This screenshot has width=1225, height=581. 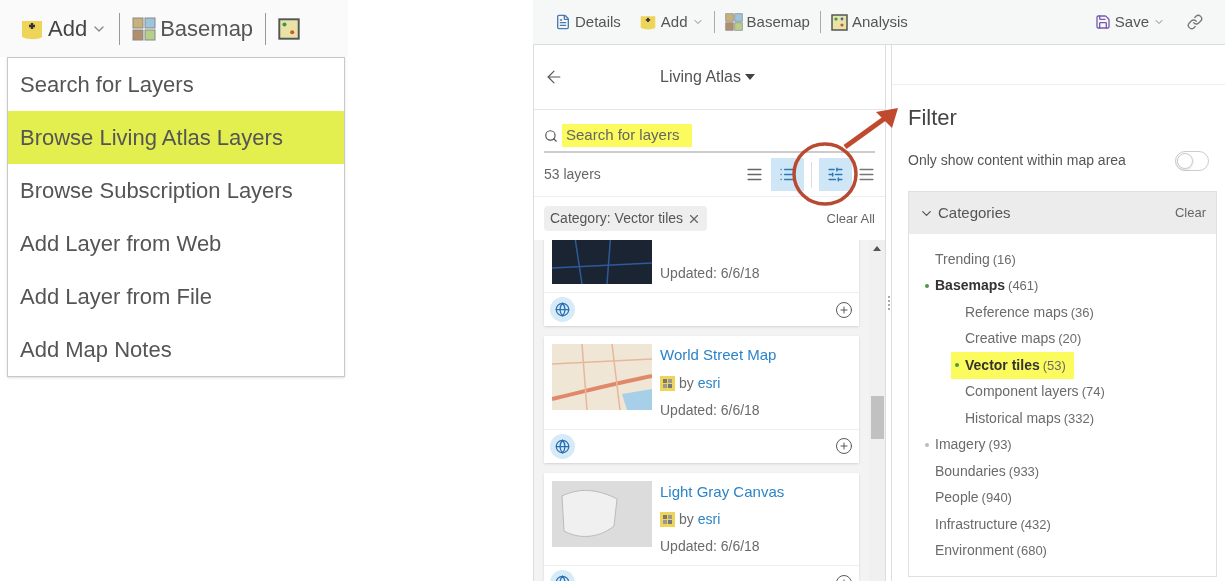 What do you see at coordinates (988, 550) in the screenshot?
I see `category-item: Environment (680)` at bounding box center [988, 550].